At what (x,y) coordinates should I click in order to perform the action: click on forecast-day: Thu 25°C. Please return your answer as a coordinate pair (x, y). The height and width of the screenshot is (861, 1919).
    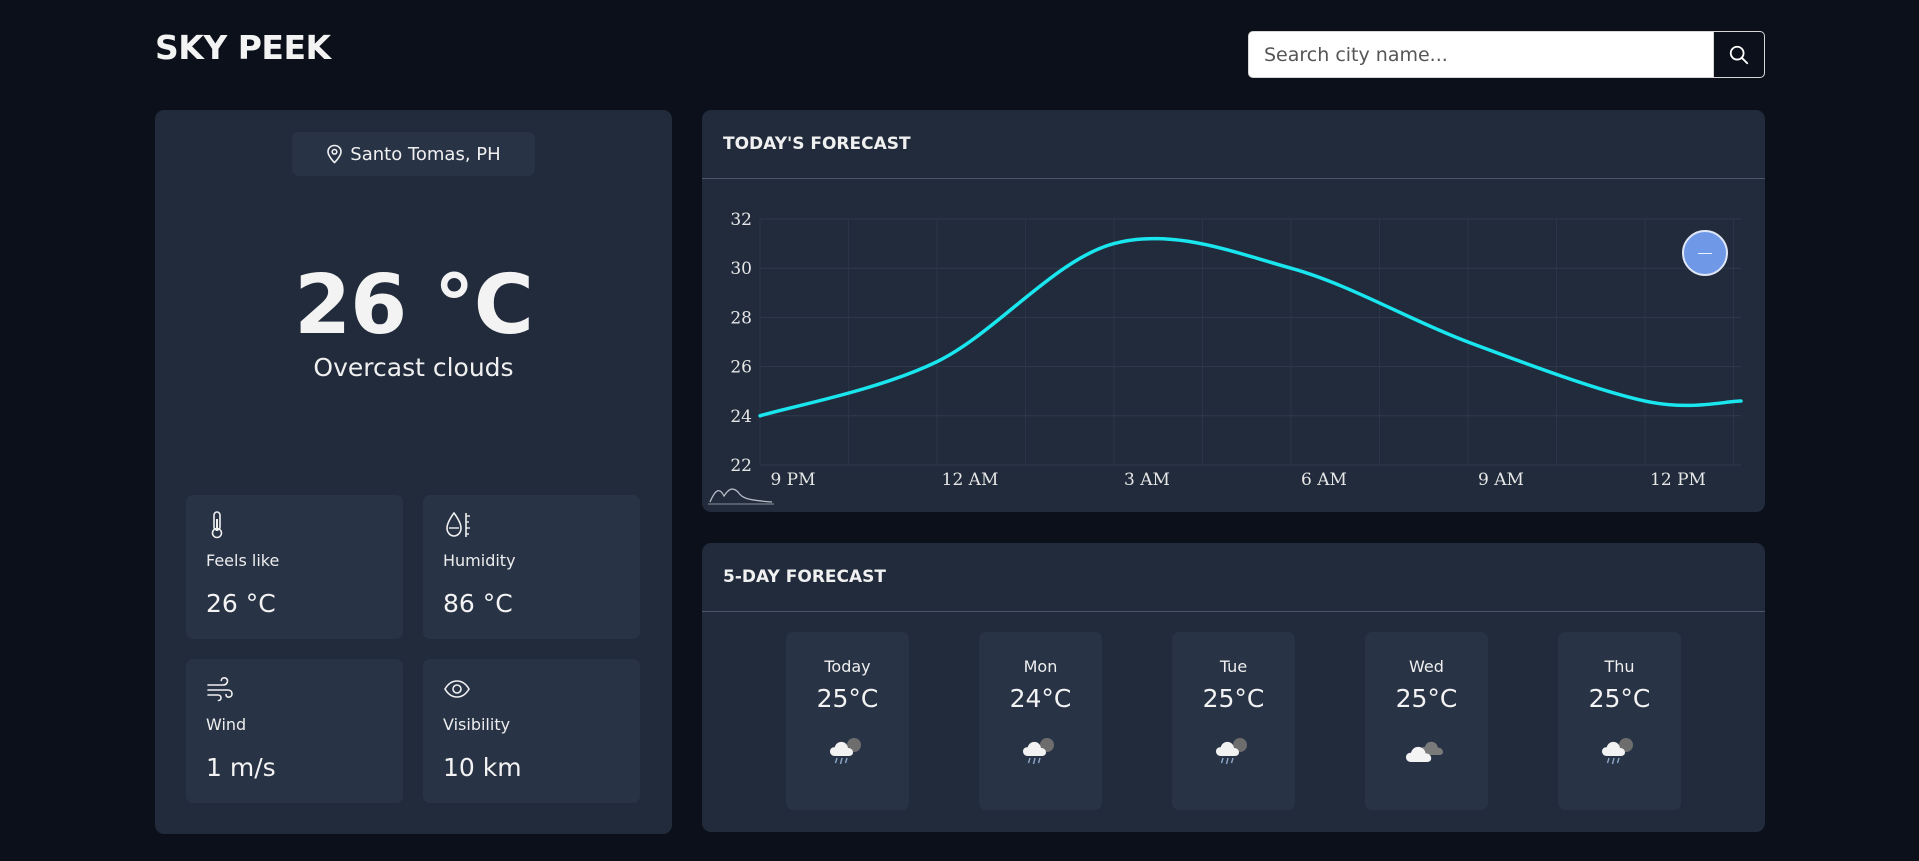
    Looking at the image, I should click on (1619, 721).